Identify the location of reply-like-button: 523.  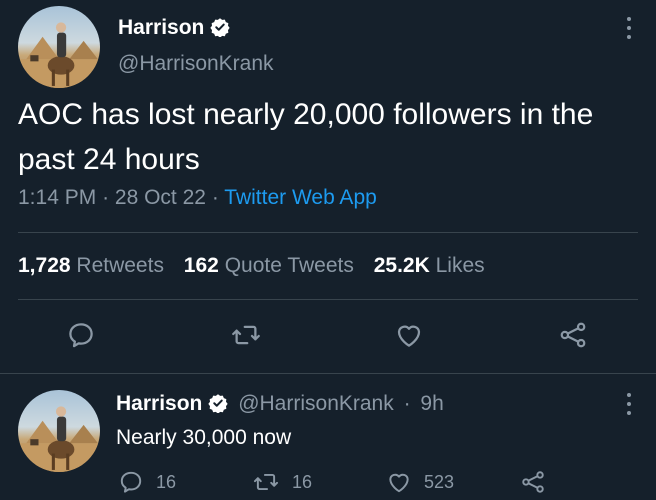
(420, 482).